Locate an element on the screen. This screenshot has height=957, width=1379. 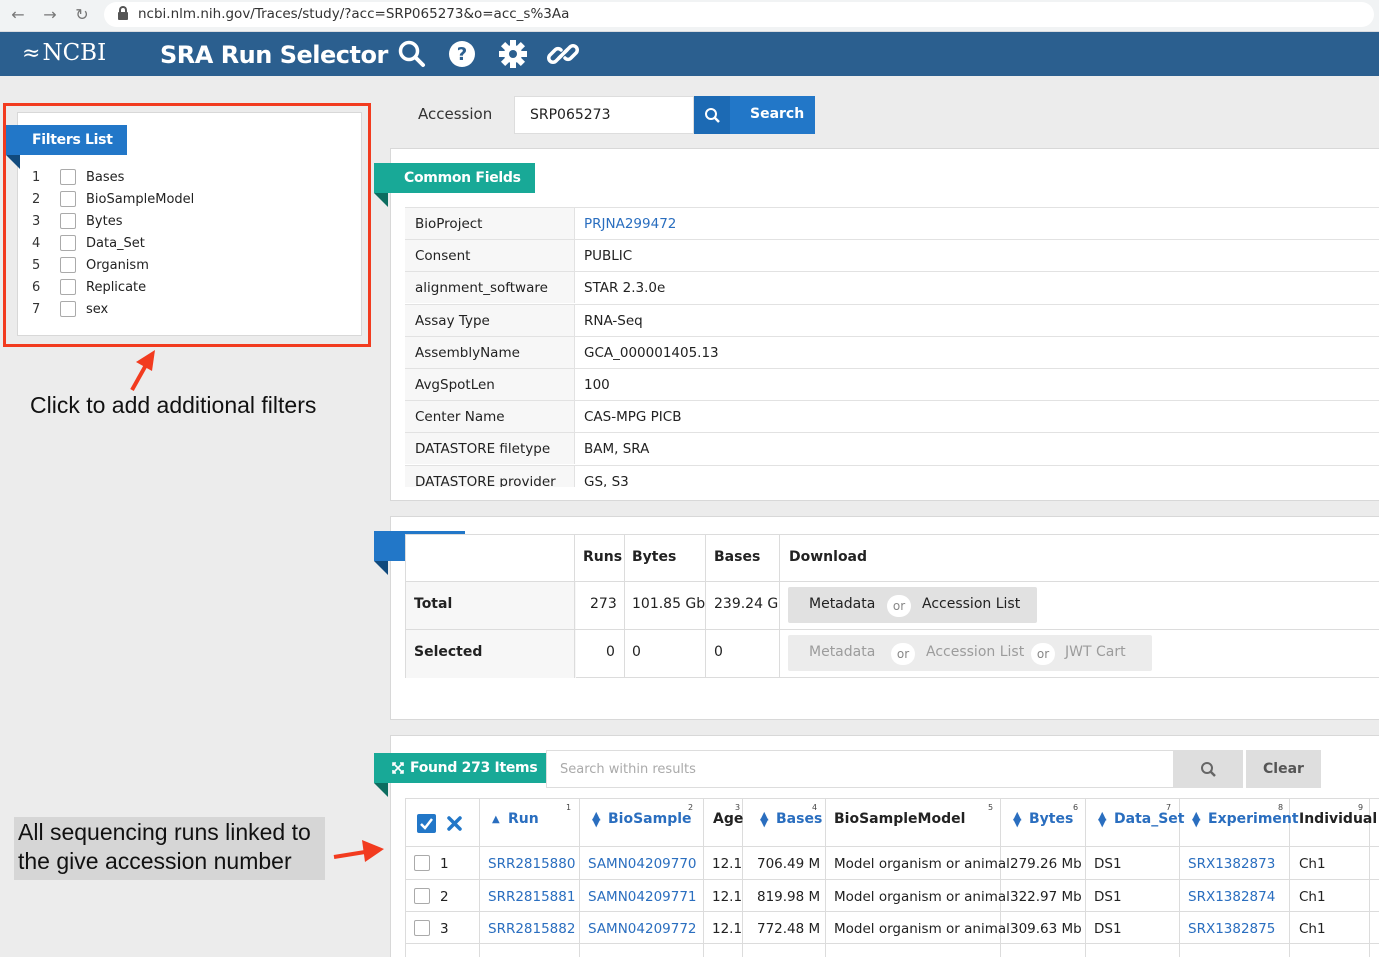
common-field-row: DATASTORE provider GS, S3 is located at coordinates (892, 475).